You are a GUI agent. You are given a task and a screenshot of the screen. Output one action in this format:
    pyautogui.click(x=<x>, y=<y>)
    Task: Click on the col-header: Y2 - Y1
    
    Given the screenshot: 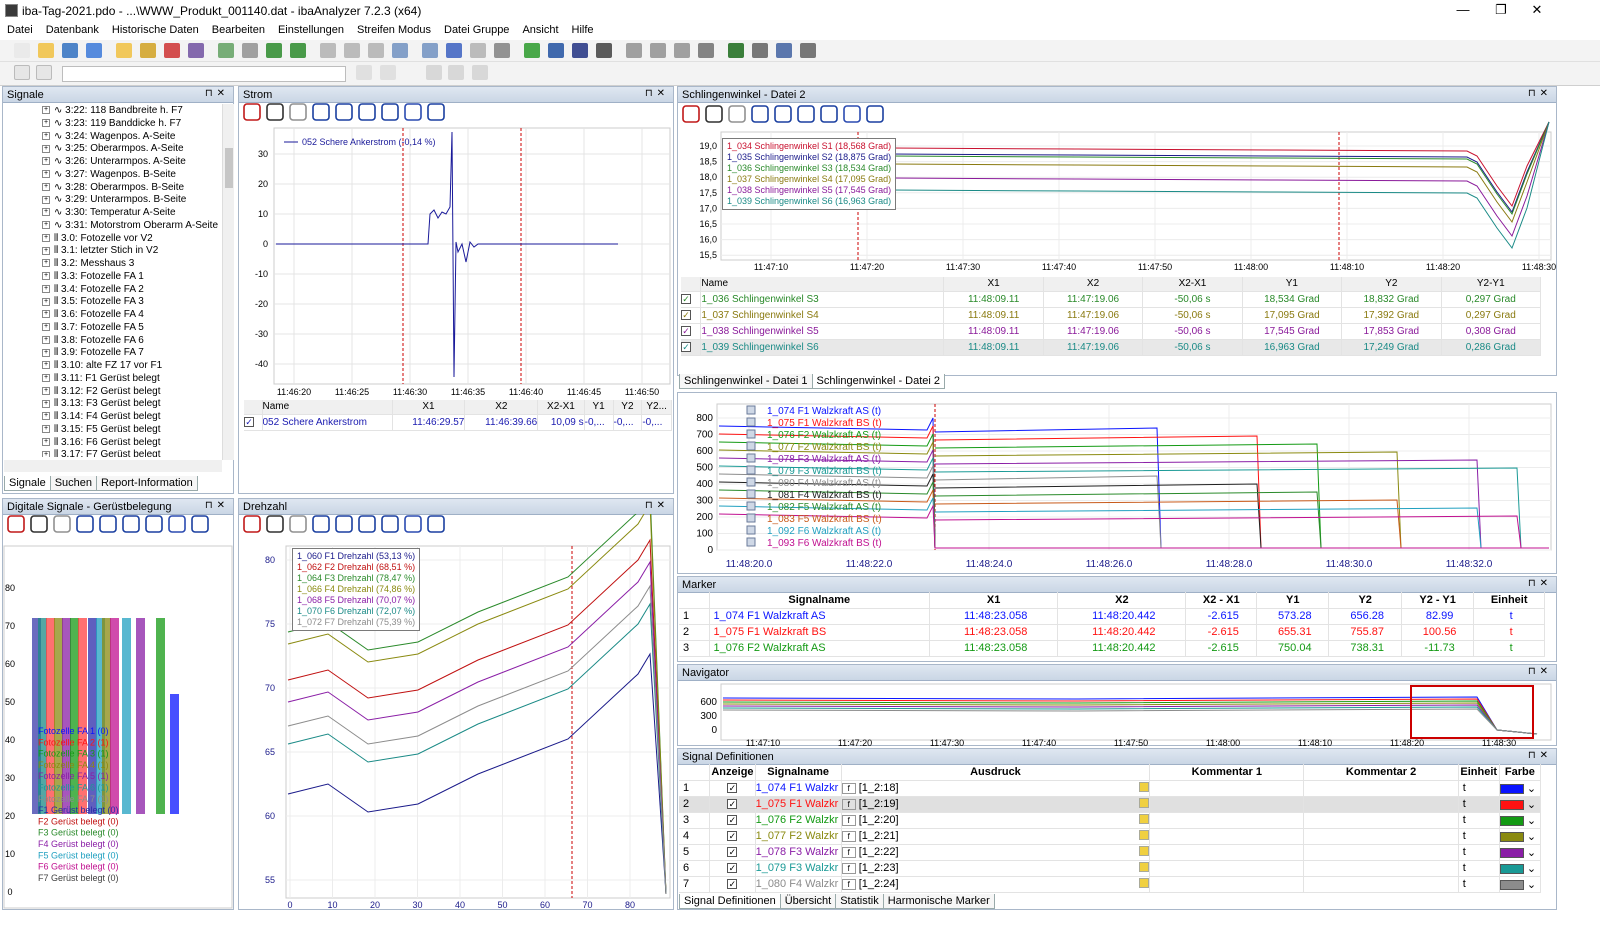 What is the action you would take?
    pyautogui.click(x=1438, y=600)
    